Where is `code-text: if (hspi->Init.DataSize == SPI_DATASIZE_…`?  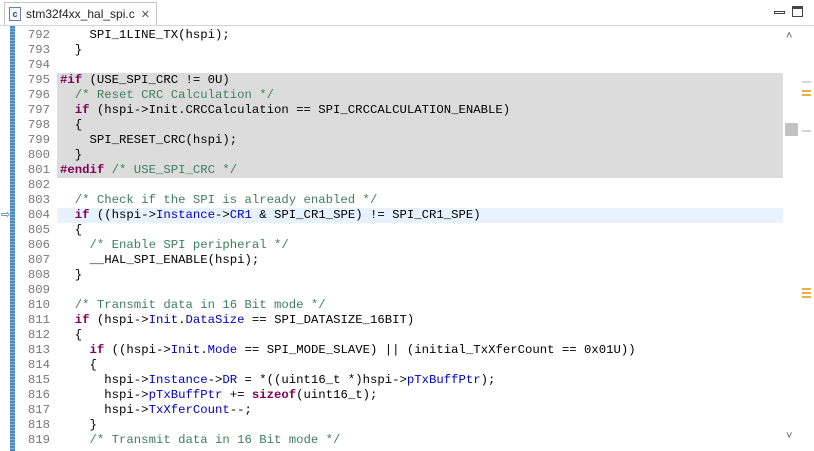
code-text: if (hspi->Init.DataSize == SPI_DATASIZE_… is located at coordinates (237, 320).